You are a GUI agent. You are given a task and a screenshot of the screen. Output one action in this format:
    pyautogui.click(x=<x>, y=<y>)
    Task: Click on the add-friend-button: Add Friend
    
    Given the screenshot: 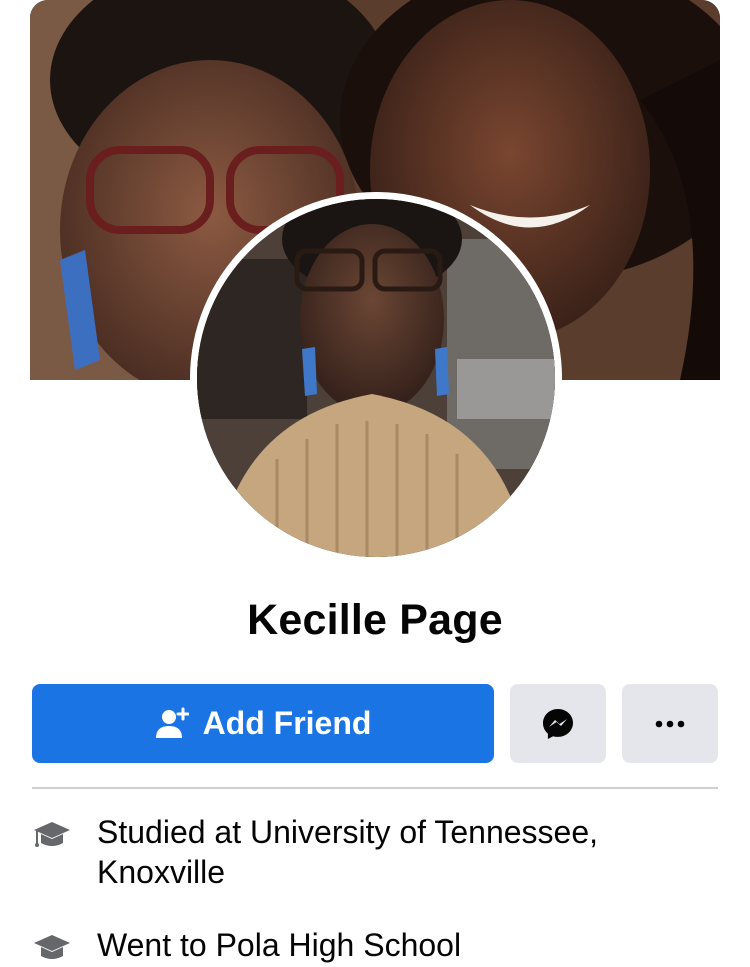 What is the action you would take?
    pyautogui.click(x=263, y=723)
    